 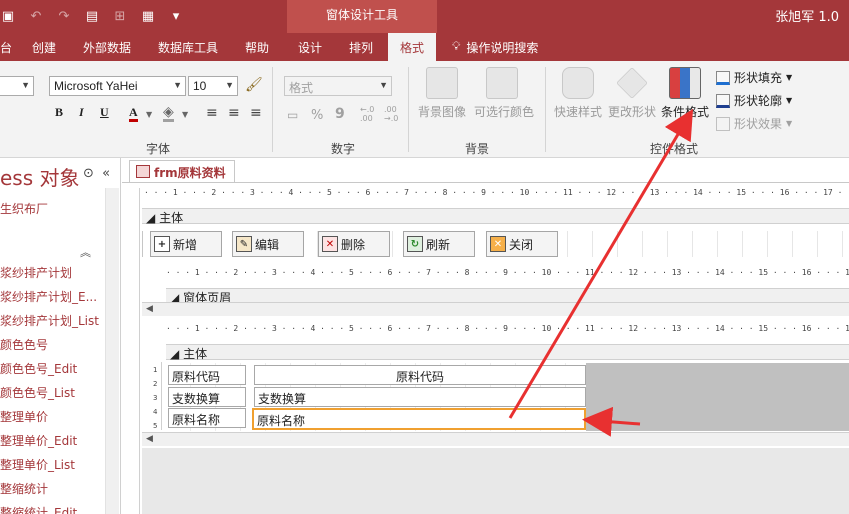 What do you see at coordinates (292, 115) in the screenshot?
I see `currency-icon: ▭` at bounding box center [292, 115].